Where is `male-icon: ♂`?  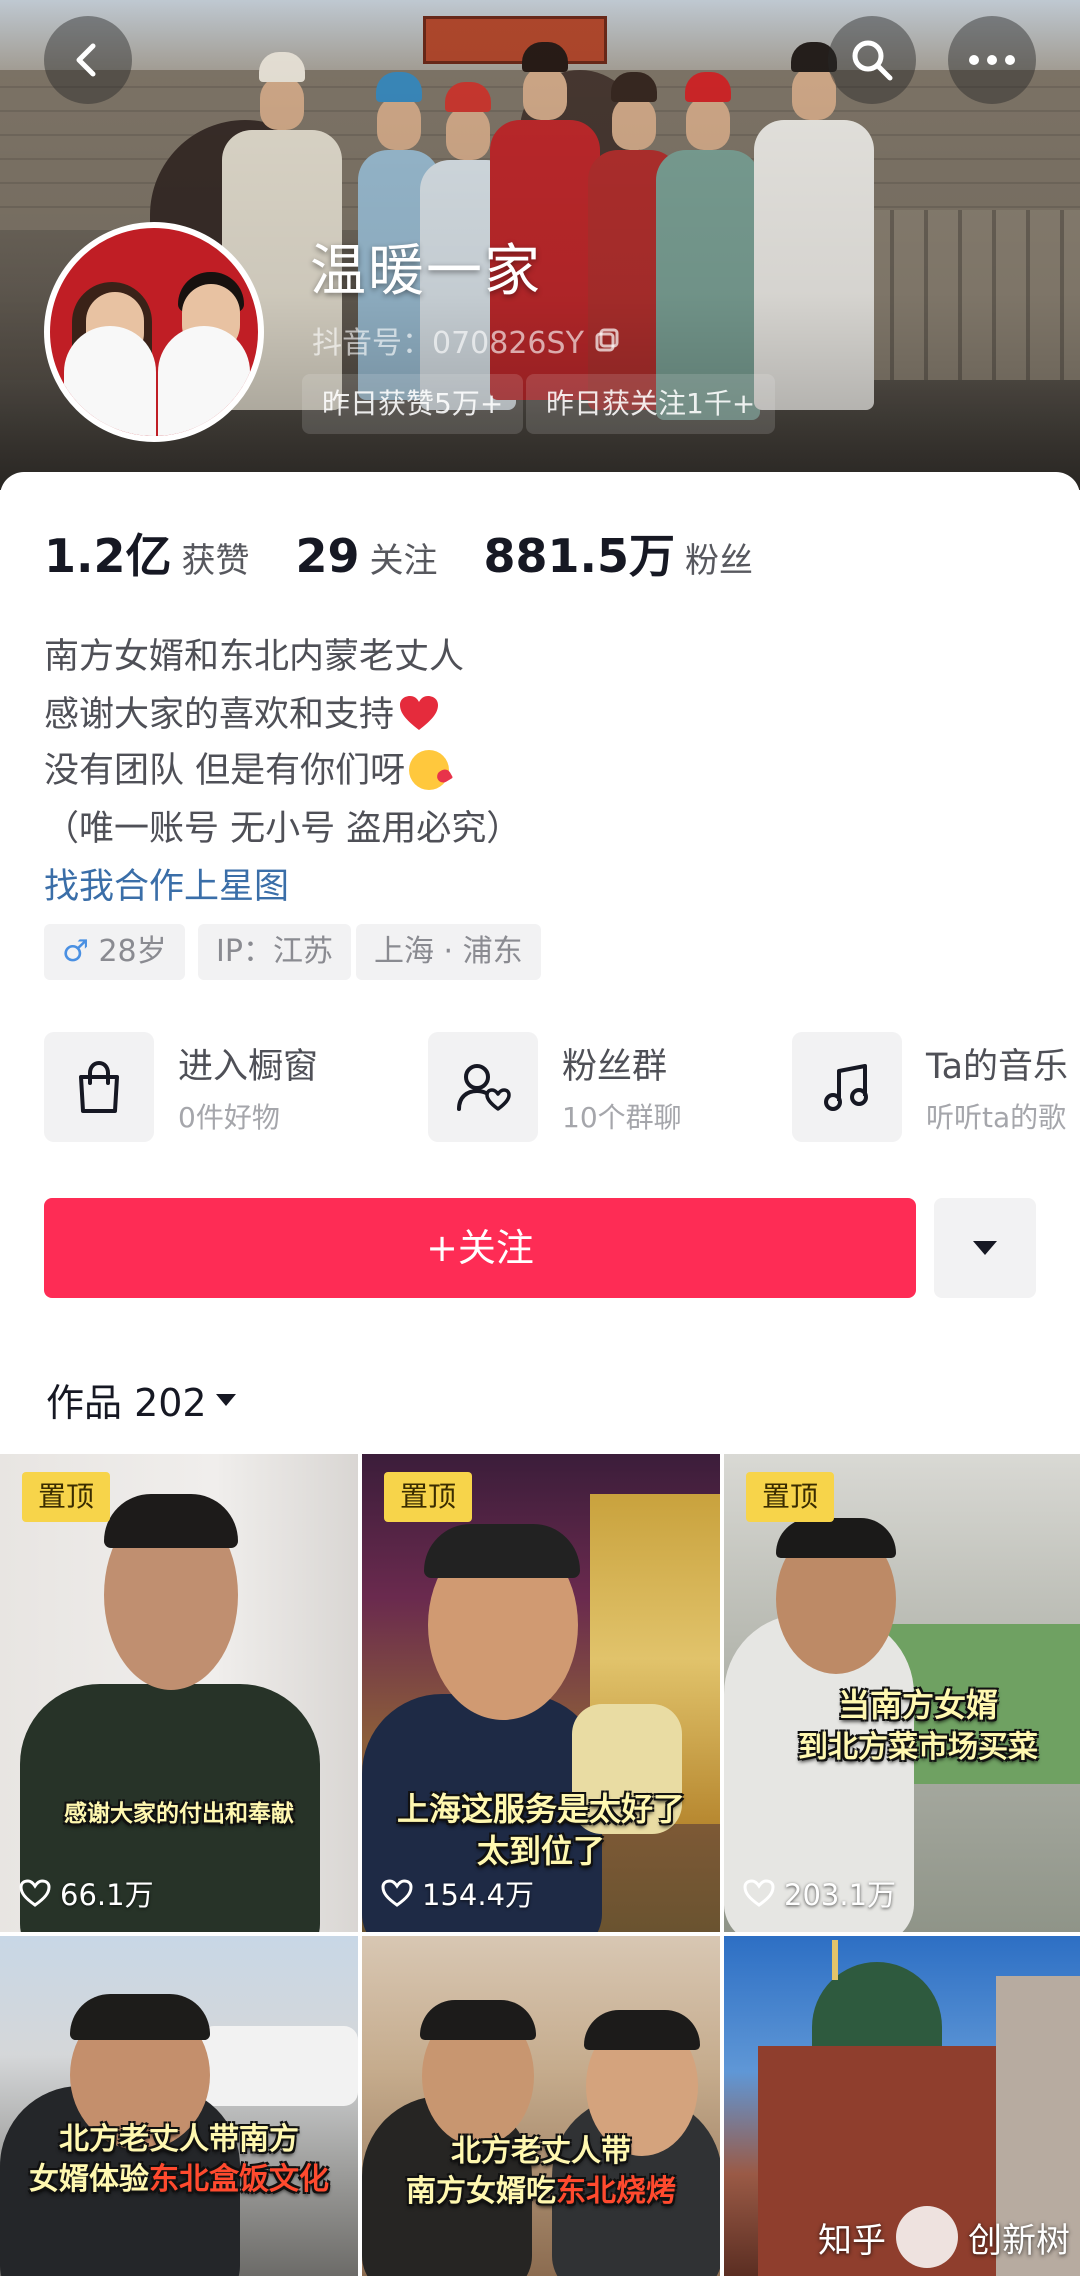
male-icon: ♂ is located at coordinates (75, 951).